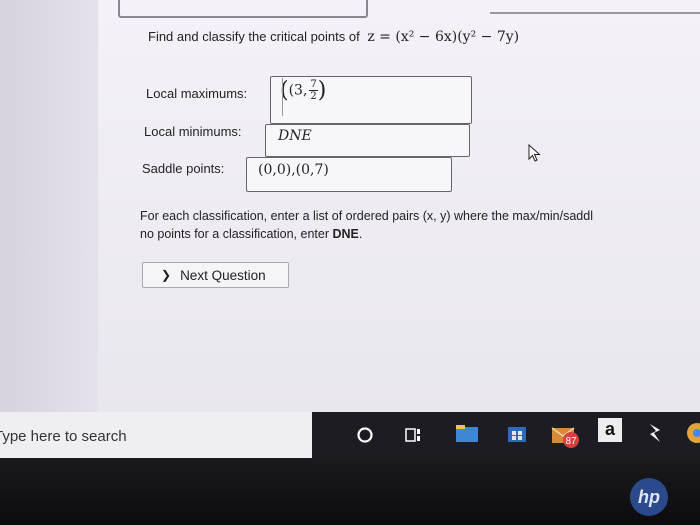  What do you see at coordinates (595, 13) in the screenshot?
I see `top-divider` at bounding box center [595, 13].